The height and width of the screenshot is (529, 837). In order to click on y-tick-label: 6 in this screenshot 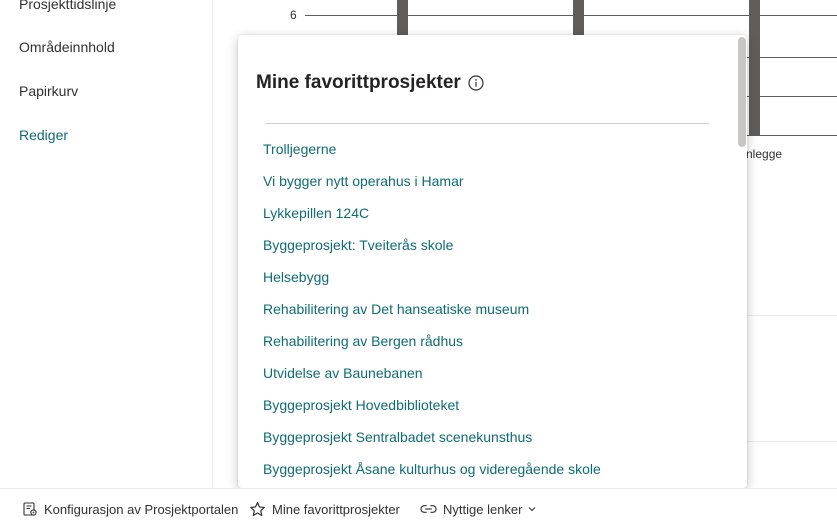, I will do `click(293, 15)`.